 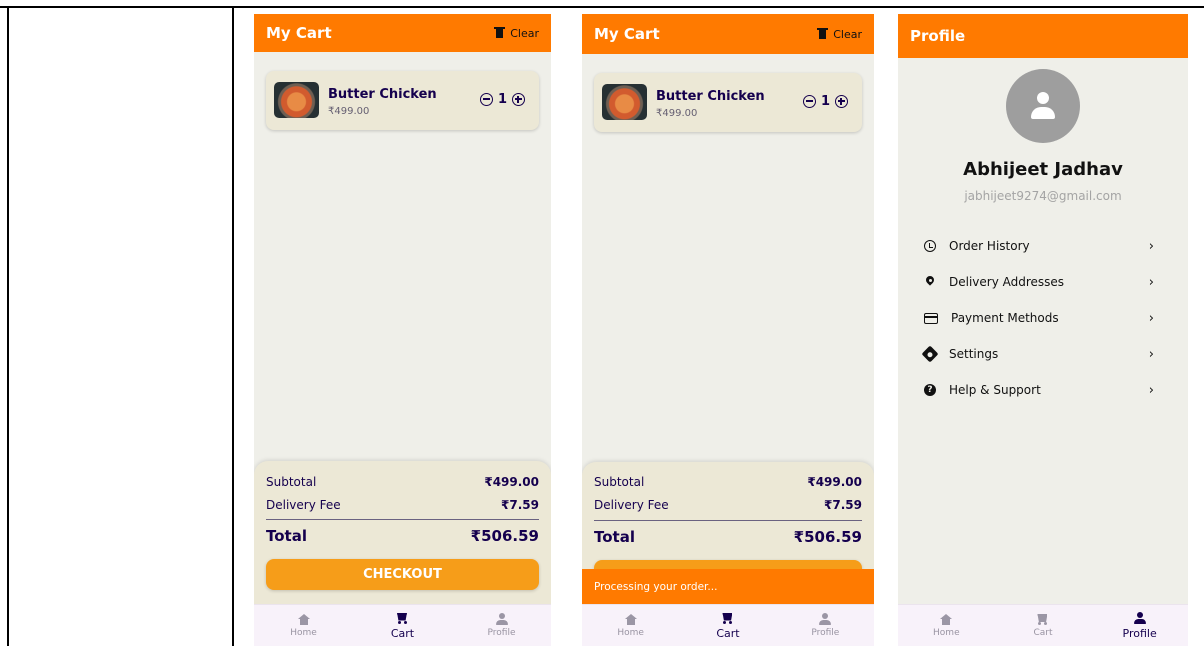 I want to click on avatar, so click(x=1043, y=106).